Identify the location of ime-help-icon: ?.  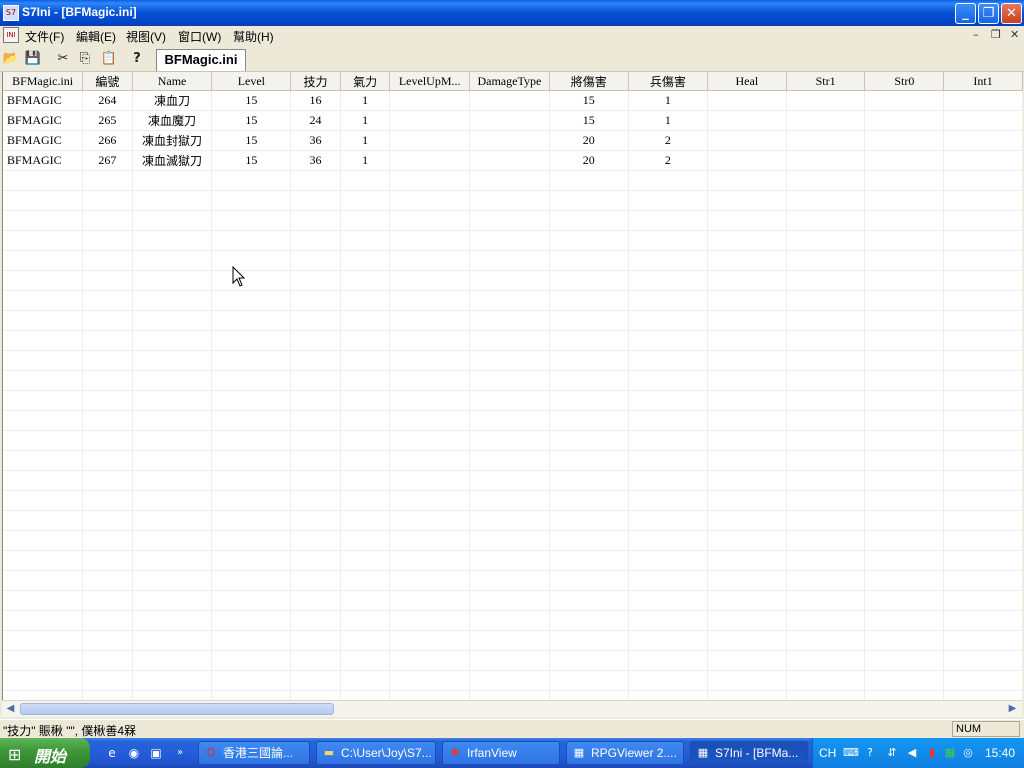
(870, 753).